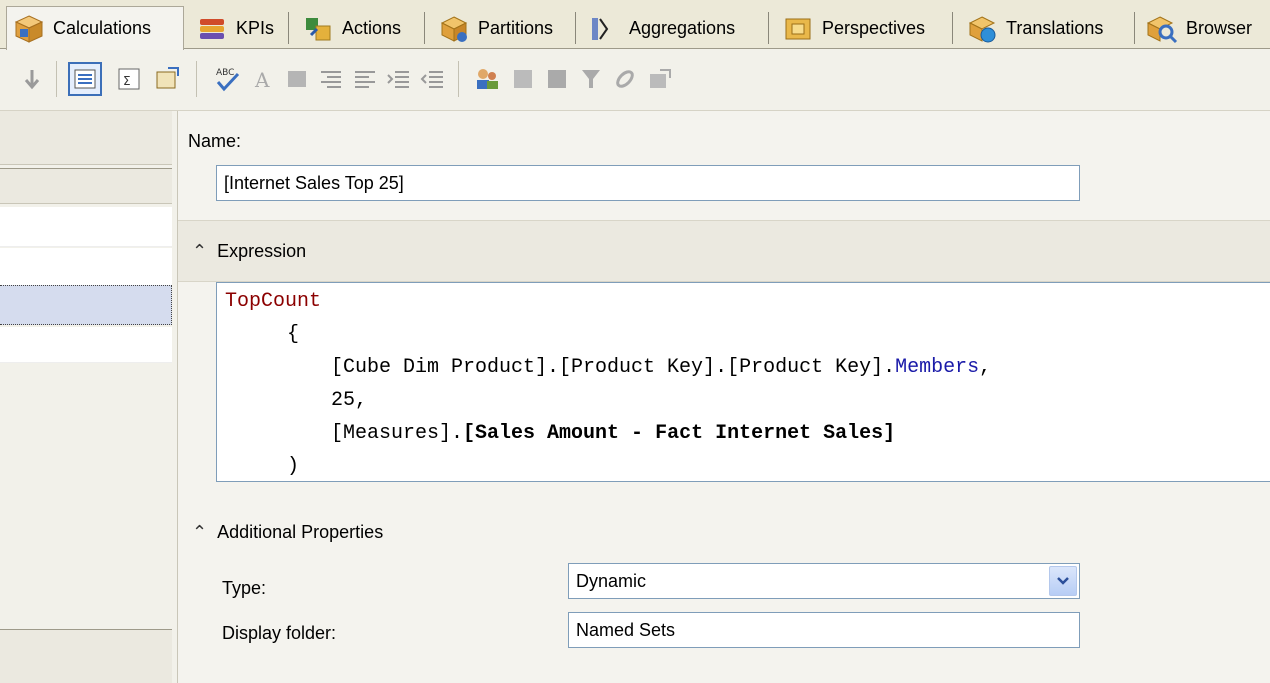 Image resolution: width=1270 pixels, height=683 pixels. I want to click on tab-browser: Browser, so click(1205, 28).